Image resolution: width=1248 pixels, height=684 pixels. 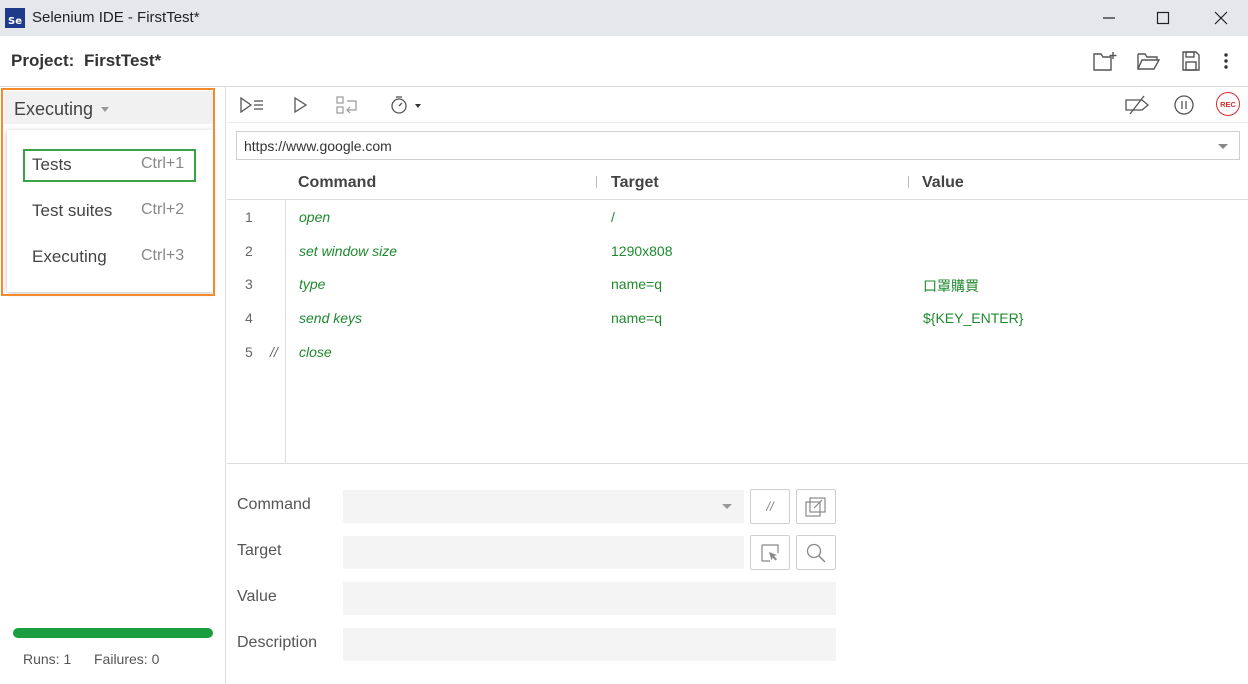 I want to click on table-row: 3 type name=q 口罩購買, so click(x=737, y=284).